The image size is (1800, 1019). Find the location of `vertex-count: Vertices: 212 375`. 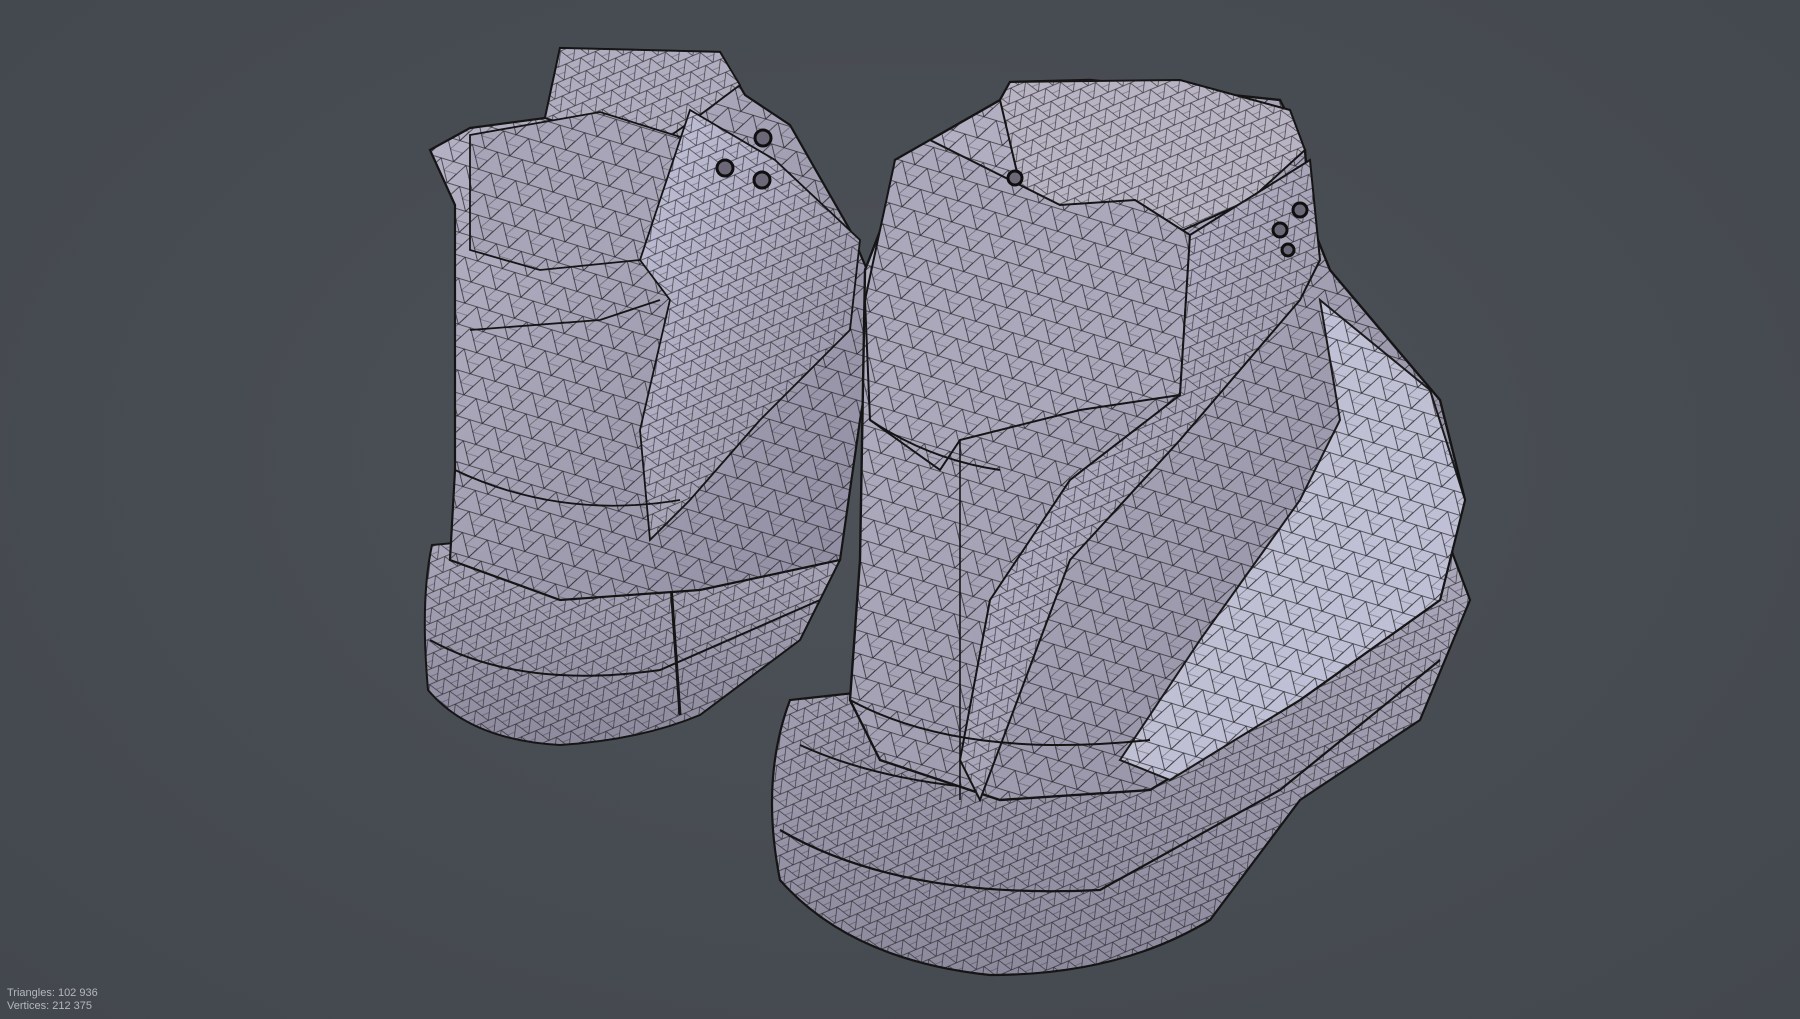

vertex-count: Vertices: 212 375 is located at coordinates (50, 1006).